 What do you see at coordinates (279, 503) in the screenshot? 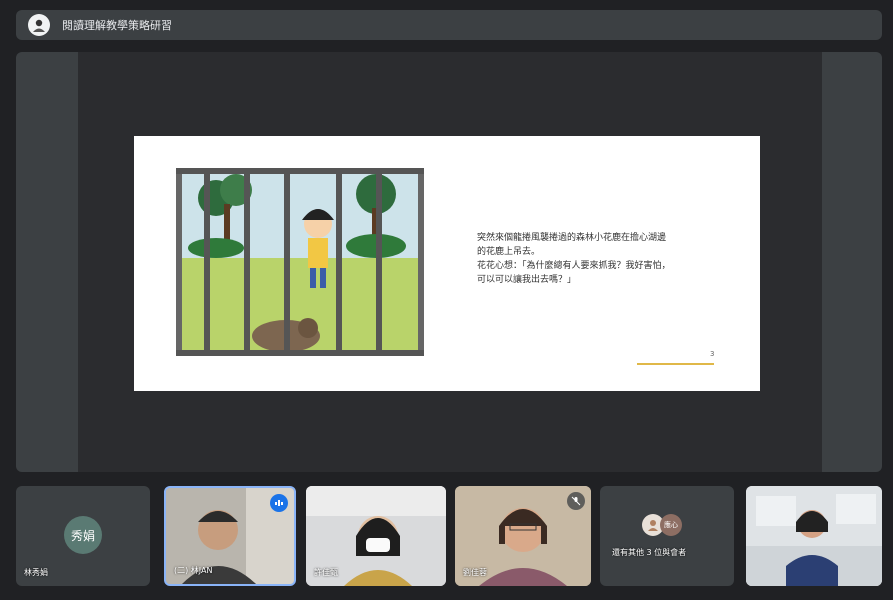
I see `speaking-indicator-icon` at bounding box center [279, 503].